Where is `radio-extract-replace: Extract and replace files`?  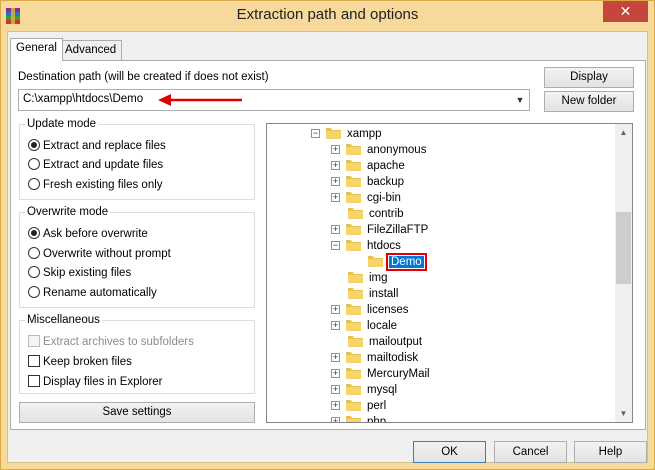
radio-extract-replace: Extract and replace files is located at coordinates (97, 146).